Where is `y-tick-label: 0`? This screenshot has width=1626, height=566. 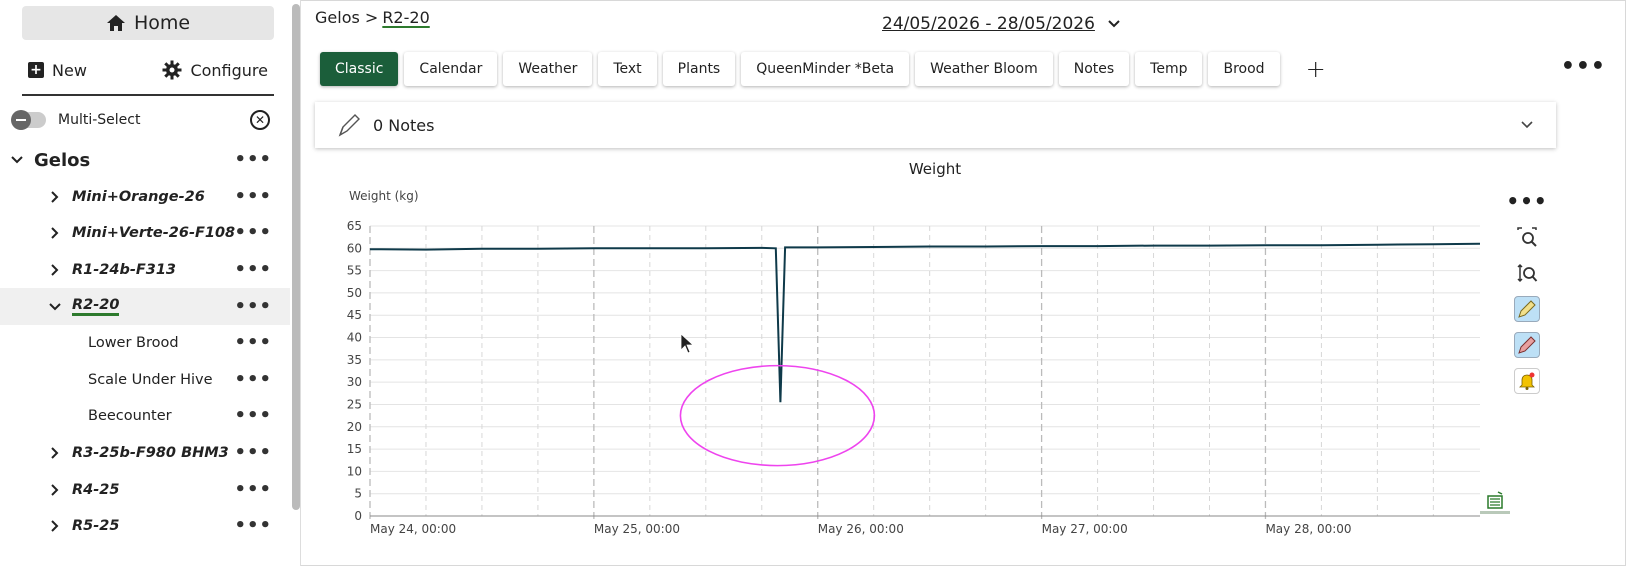 y-tick-label: 0 is located at coordinates (358, 516).